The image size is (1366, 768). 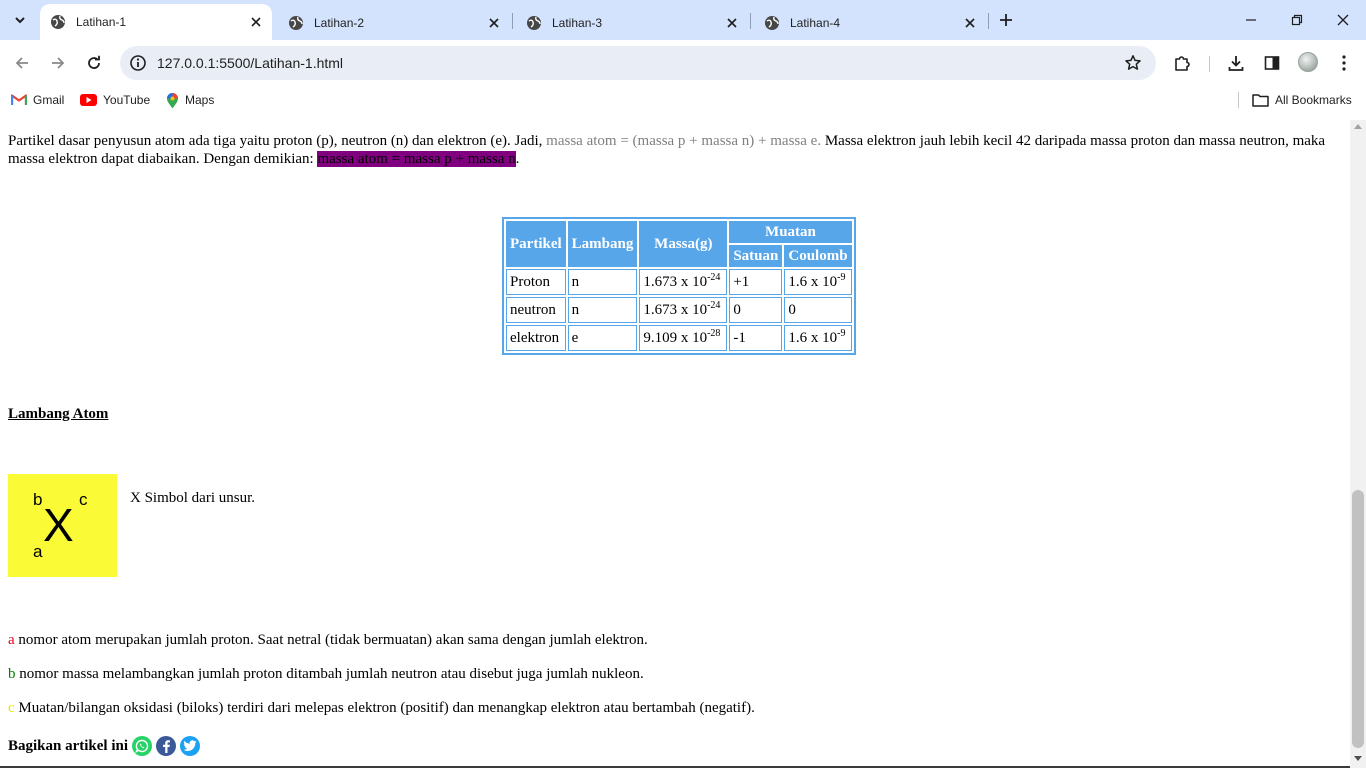 I want to click on menu-button, so click(x=1344, y=63).